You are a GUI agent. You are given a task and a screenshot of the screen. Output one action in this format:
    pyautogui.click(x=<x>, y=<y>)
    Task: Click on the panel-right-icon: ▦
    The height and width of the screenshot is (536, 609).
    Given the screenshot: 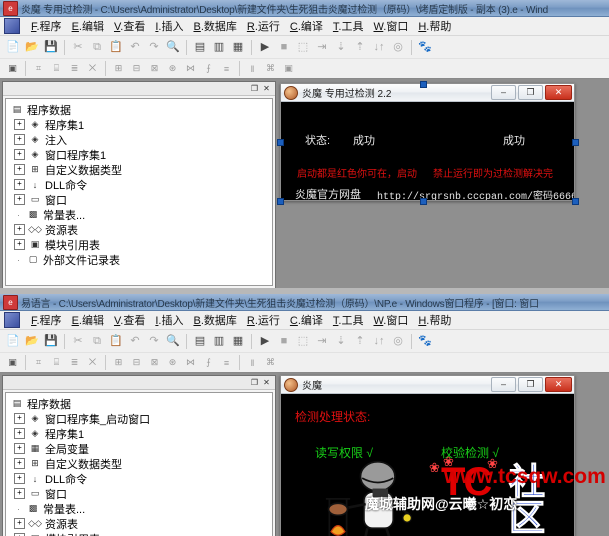 What is the action you would take?
    pyautogui.click(x=238, y=47)
    